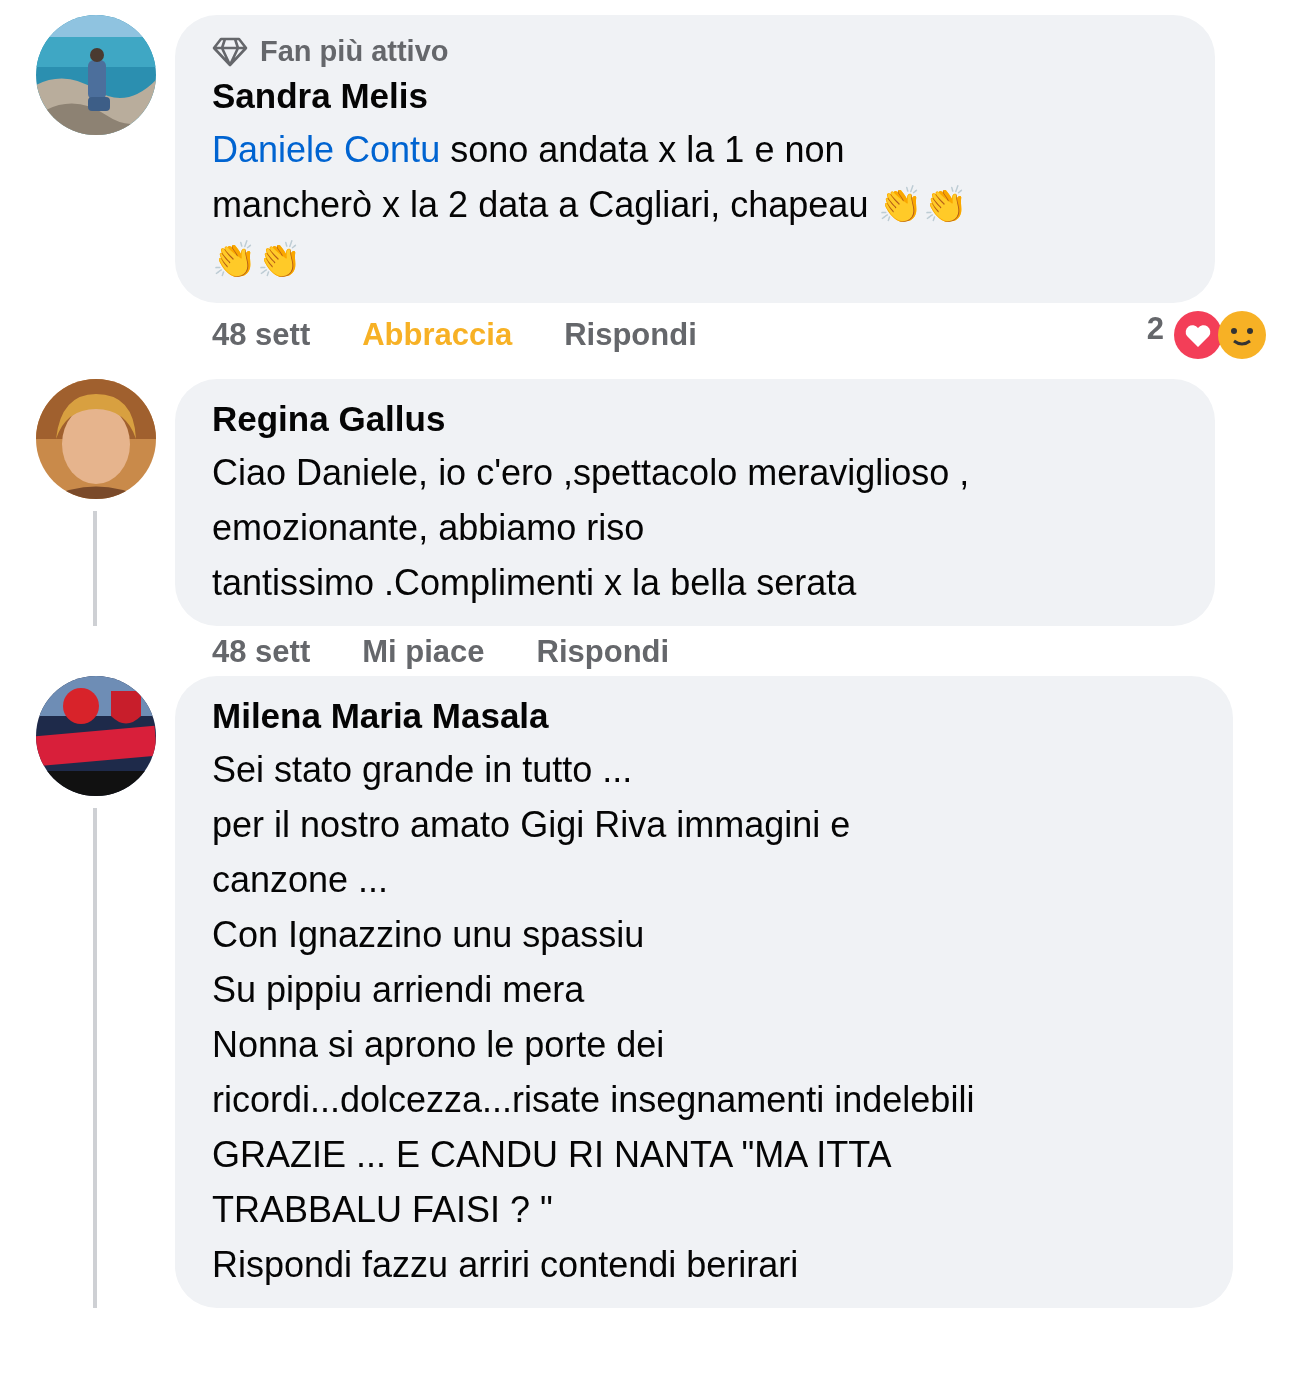  Describe the element at coordinates (591, 528) in the screenshot. I see `comment-text: Ciao Daniele, io c'ero ,spettacolo meraviglioso , emozionante, abbiamo riso tantissimo .Complimenti x la bella serata` at that location.